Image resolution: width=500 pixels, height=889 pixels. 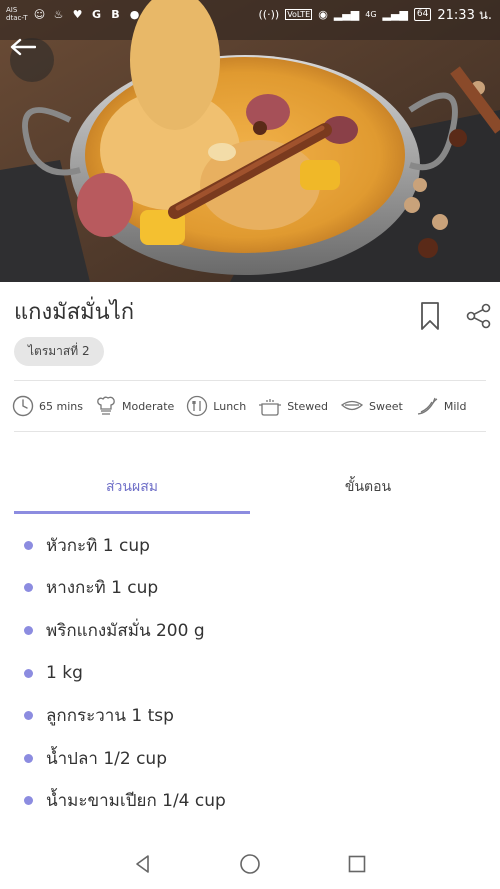 I want to click on circle-home-icon, so click(x=250, y=863).